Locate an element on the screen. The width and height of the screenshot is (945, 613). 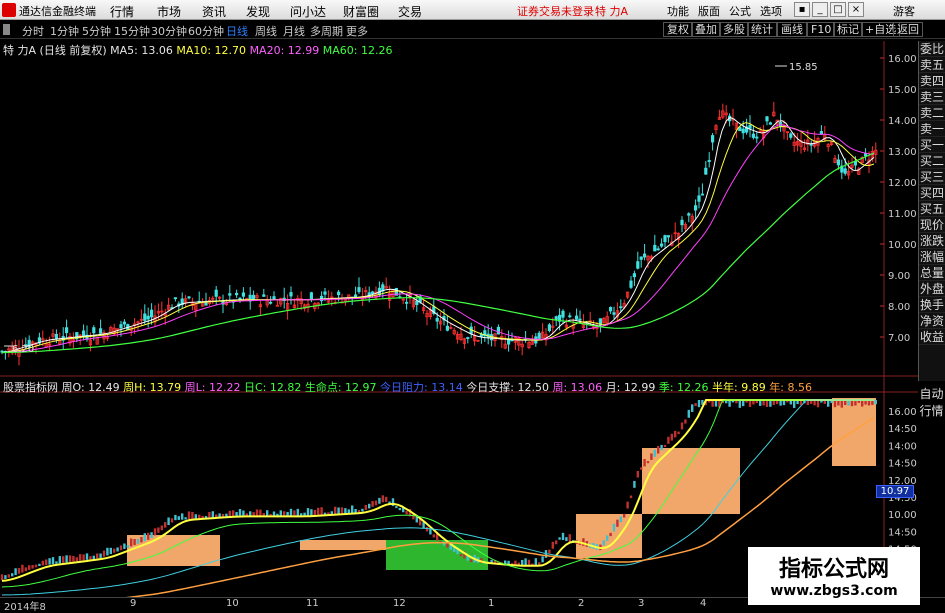
price-axis-label: 8.00 is located at coordinates (899, 307).